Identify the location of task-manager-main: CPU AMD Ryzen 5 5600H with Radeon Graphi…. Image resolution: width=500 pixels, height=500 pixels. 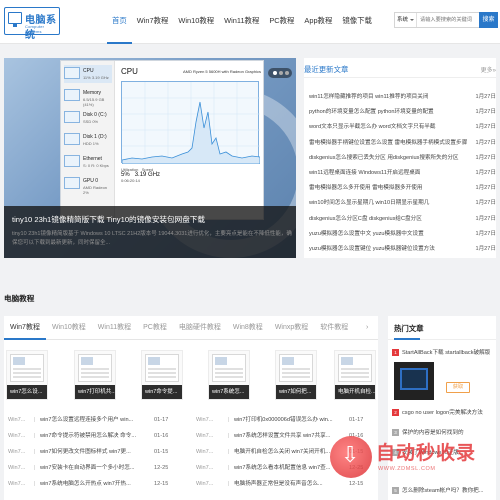
(191, 142).